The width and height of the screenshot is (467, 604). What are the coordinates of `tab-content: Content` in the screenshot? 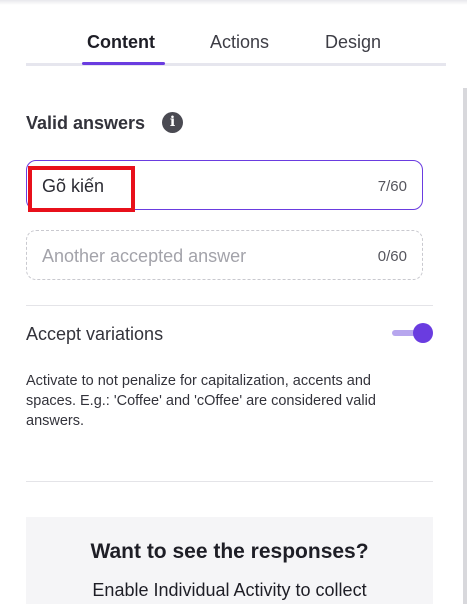 It's located at (121, 42).